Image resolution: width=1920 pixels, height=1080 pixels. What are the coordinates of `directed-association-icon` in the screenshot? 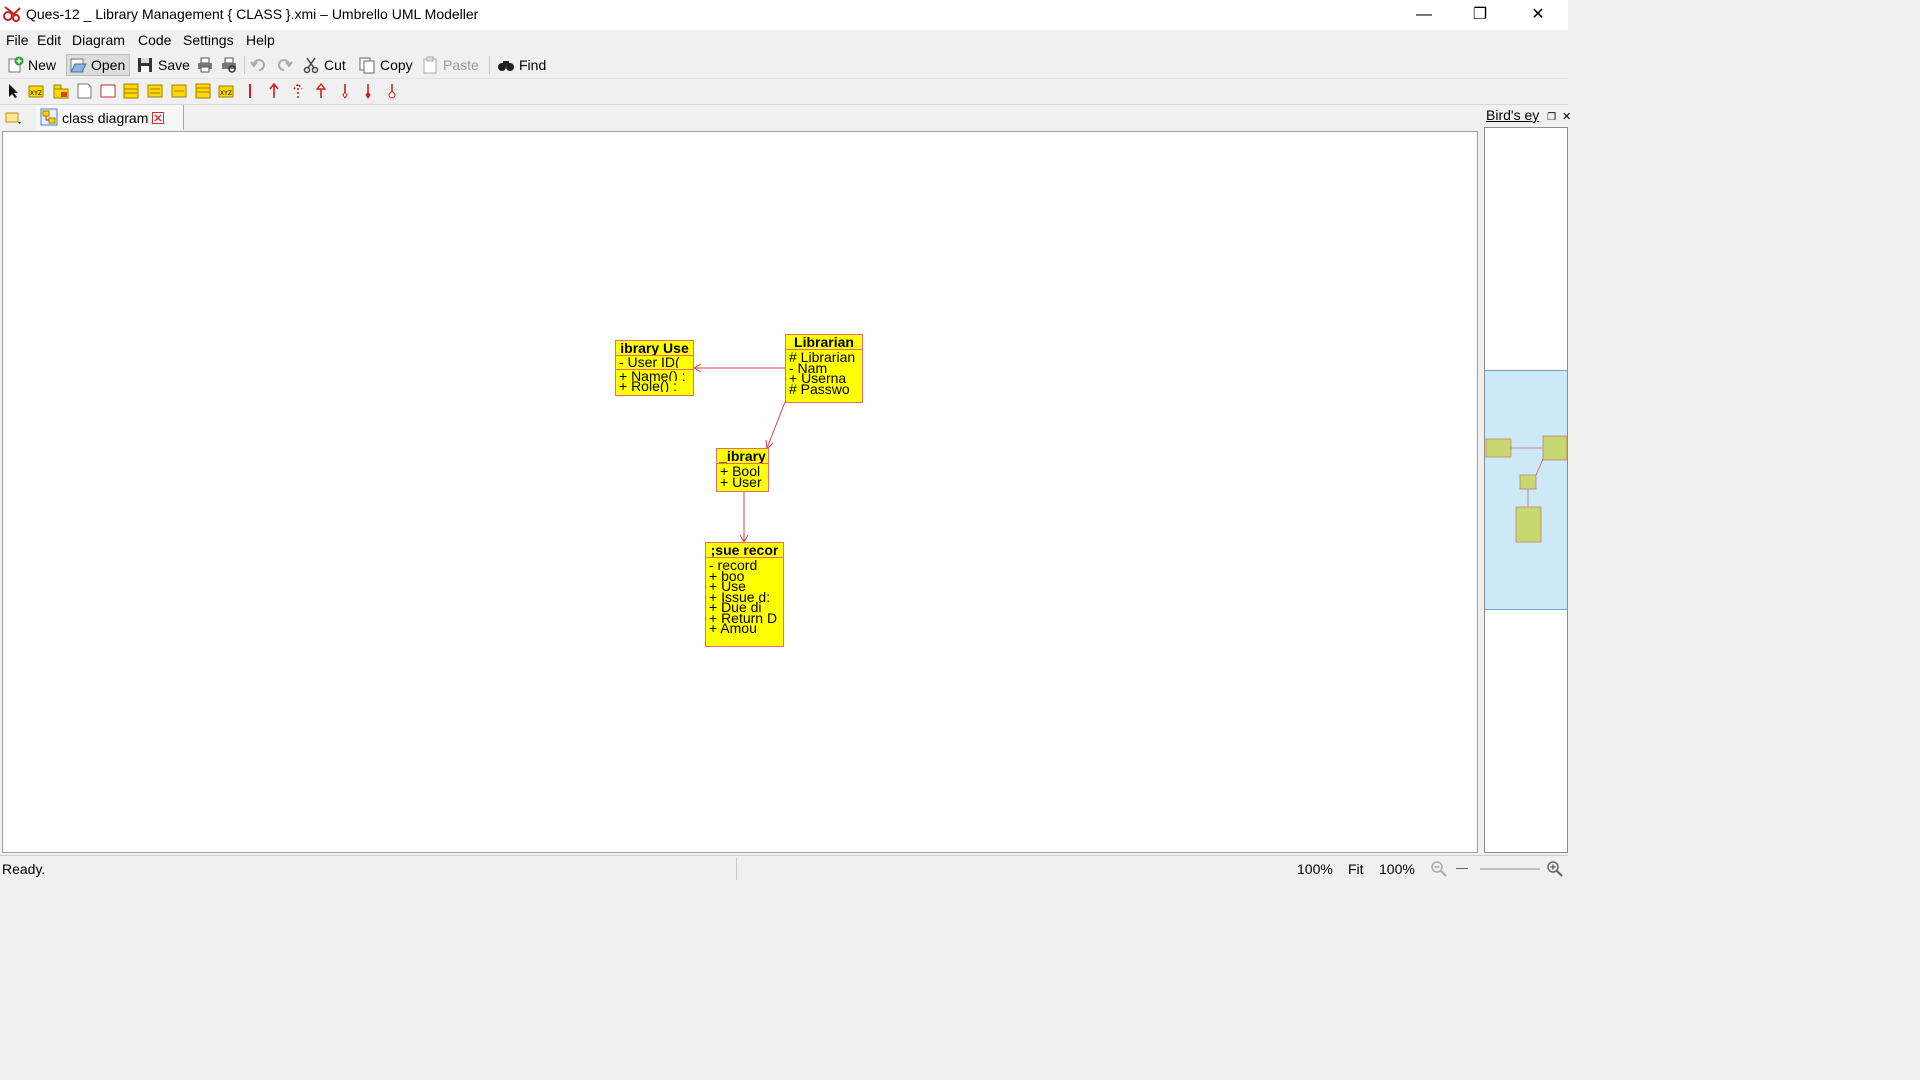 It's located at (274, 91).